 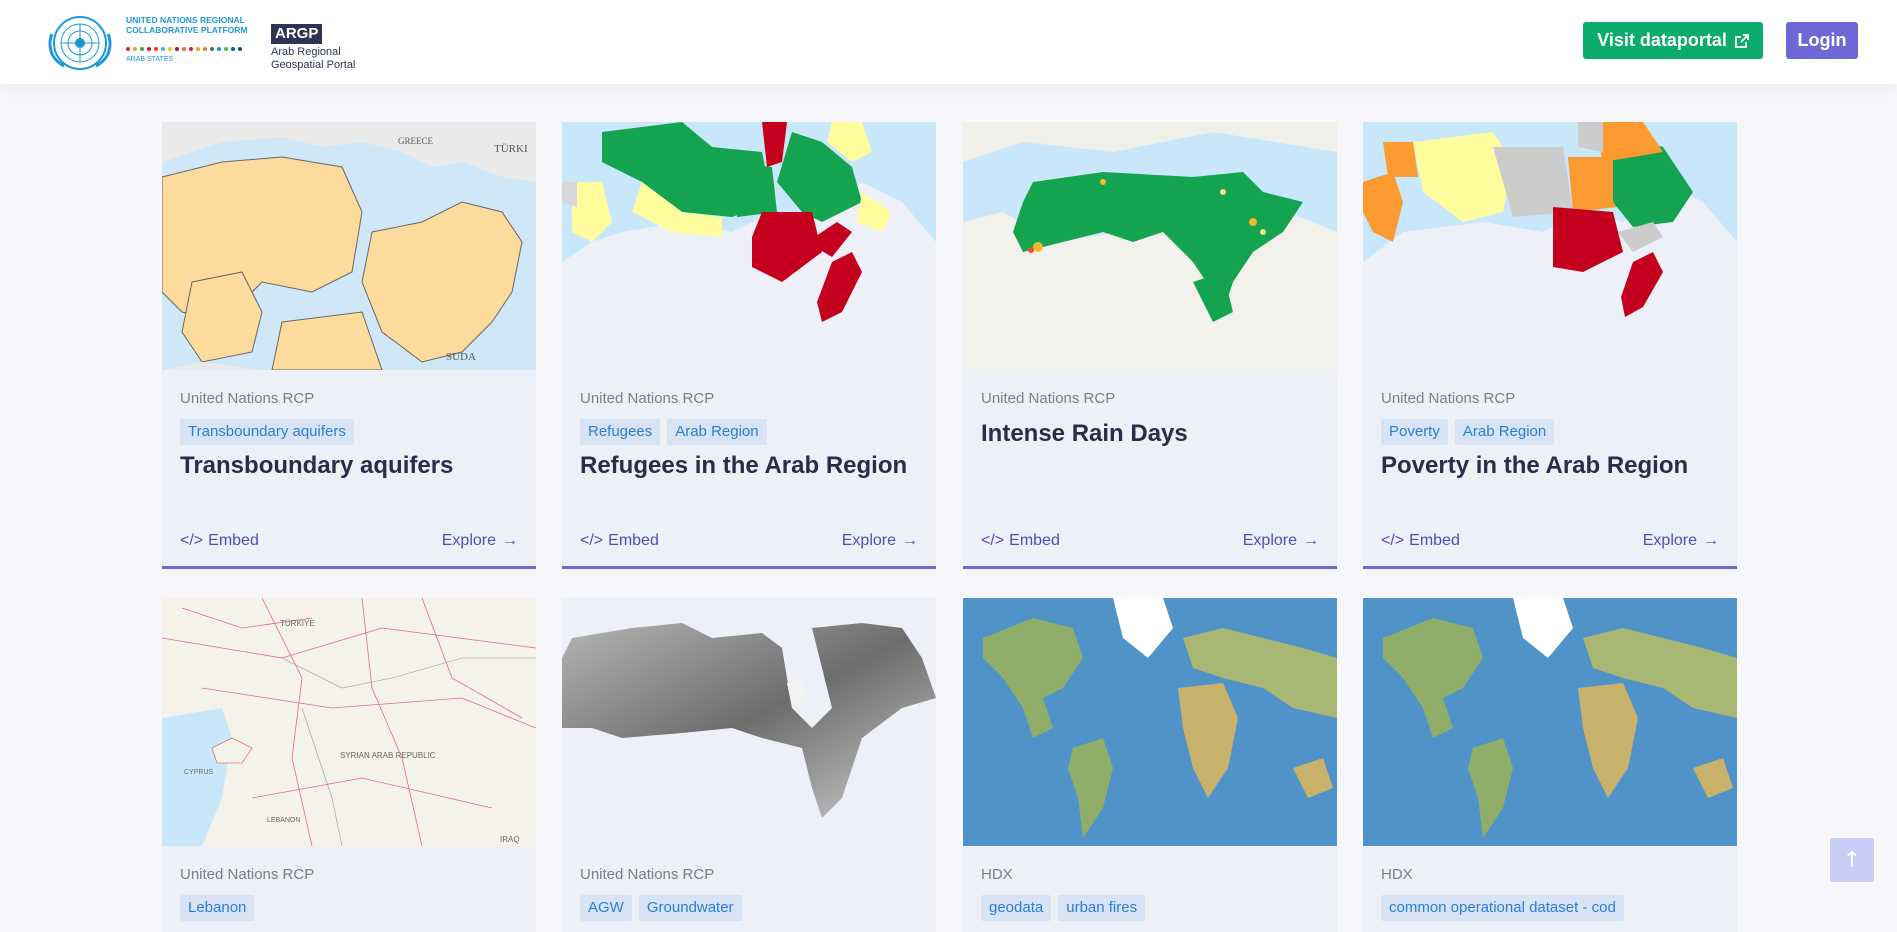 I want to click on argp-logo-badge: ARGP, so click(x=297, y=34).